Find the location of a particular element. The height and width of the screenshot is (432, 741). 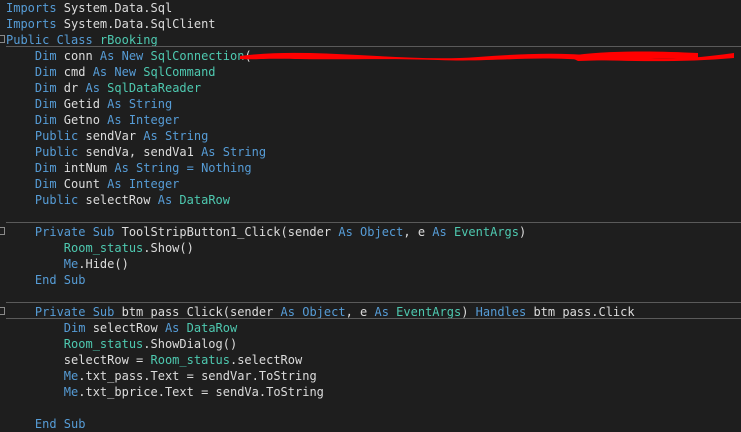

code-line: Me.Hide() is located at coordinates (370, 264).